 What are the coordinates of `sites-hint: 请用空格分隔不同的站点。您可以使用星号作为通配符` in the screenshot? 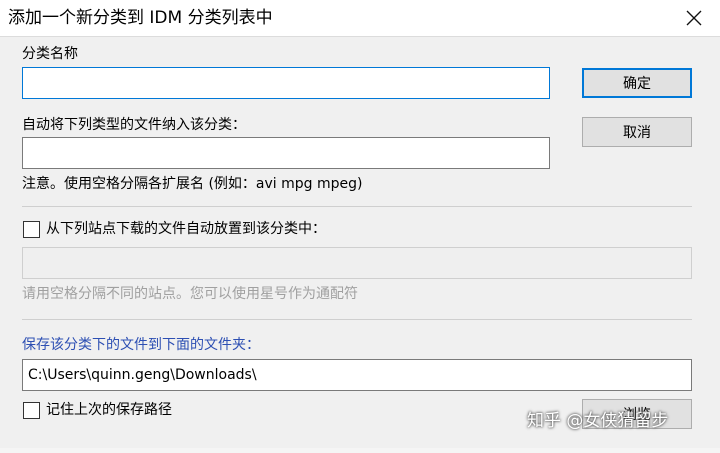 It's located at (190, 294).